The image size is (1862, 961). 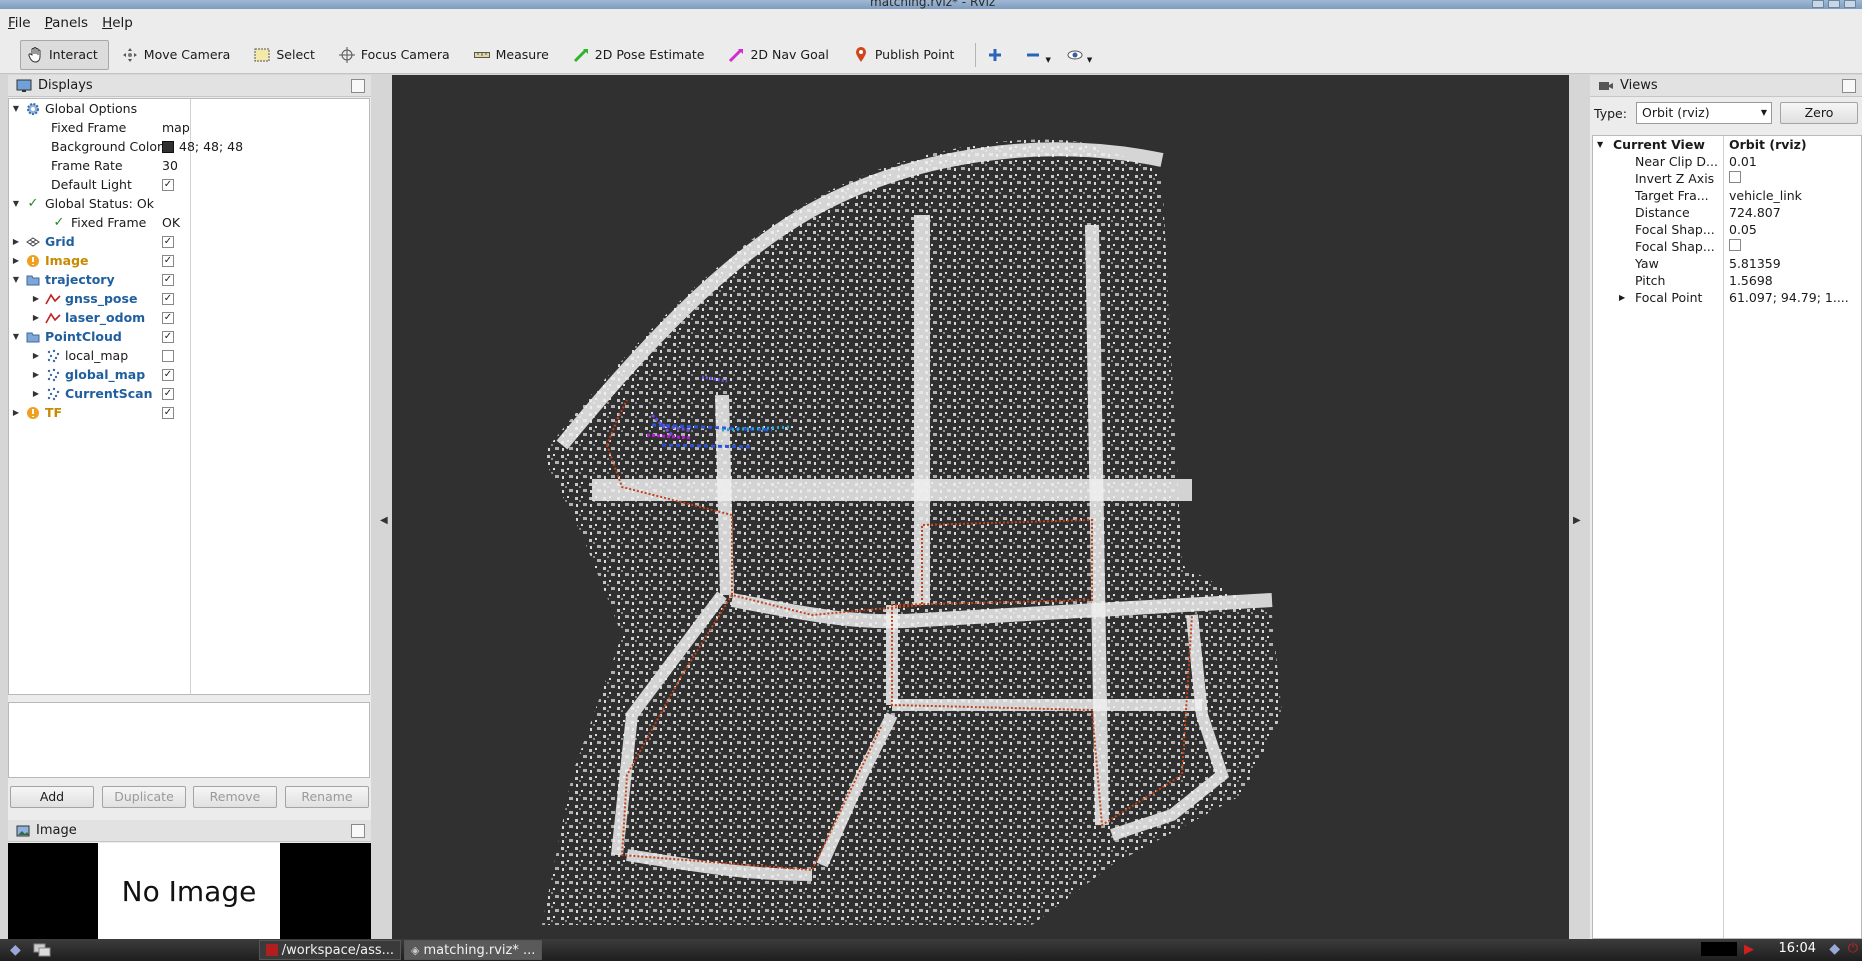 What do you see at coordinates (1749, 949) in the screenshot?
I see `network-icon: ▶` at bounding box center [1749, 949].